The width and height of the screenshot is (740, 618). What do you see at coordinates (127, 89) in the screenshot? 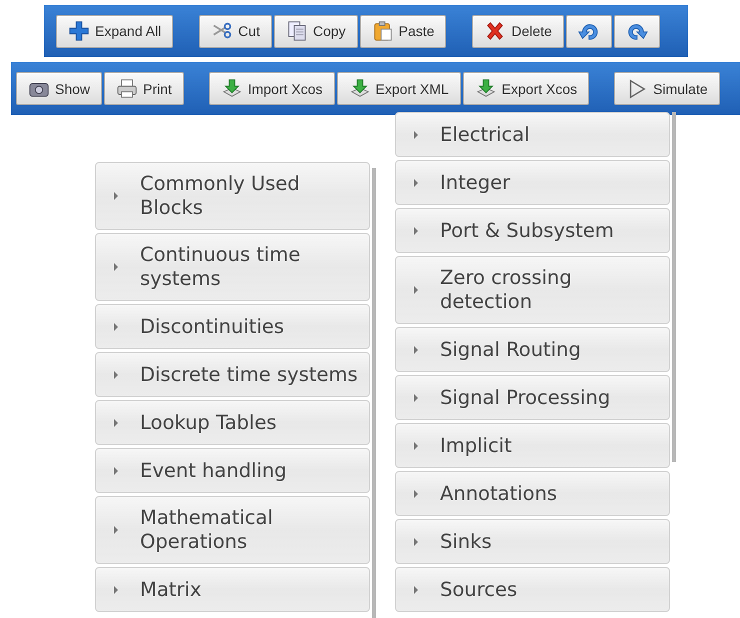
I see `printer-icon` at bounding box center [127, 89].